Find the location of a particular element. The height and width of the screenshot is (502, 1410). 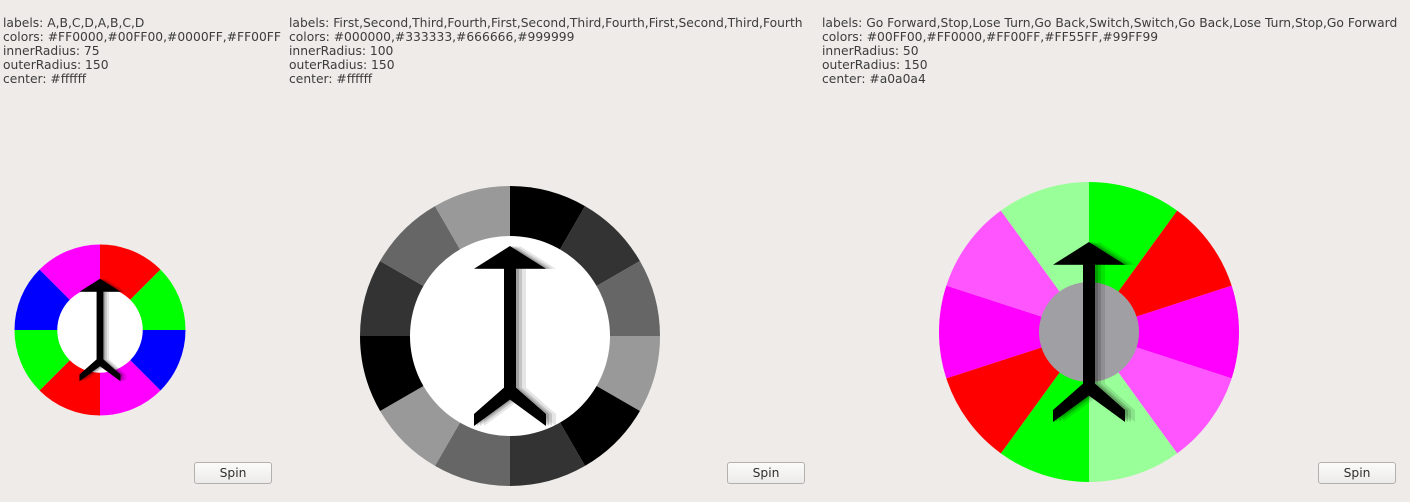

center-color-text: center: #a0a0a4 is located at coordinates (874, 79).